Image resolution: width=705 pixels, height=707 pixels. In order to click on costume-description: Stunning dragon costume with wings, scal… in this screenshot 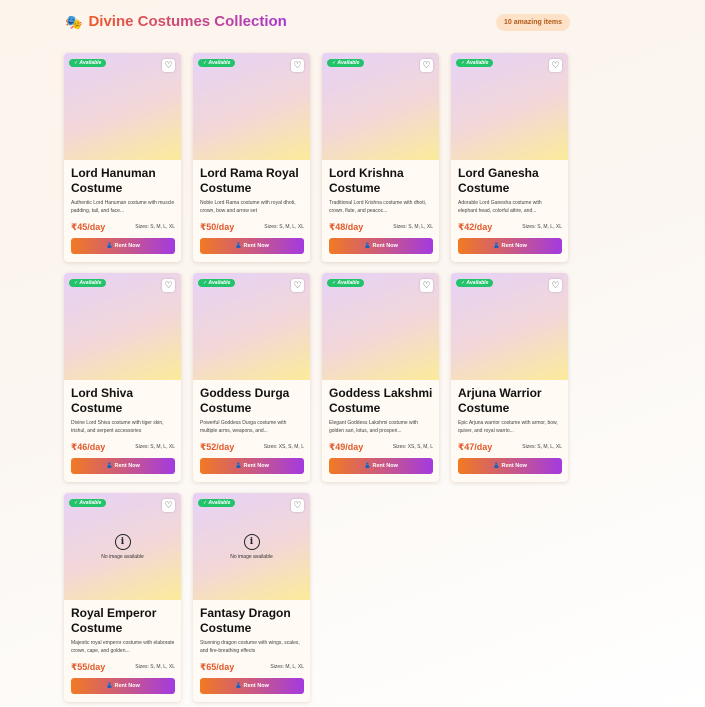, I will do `click(250, 647)`.